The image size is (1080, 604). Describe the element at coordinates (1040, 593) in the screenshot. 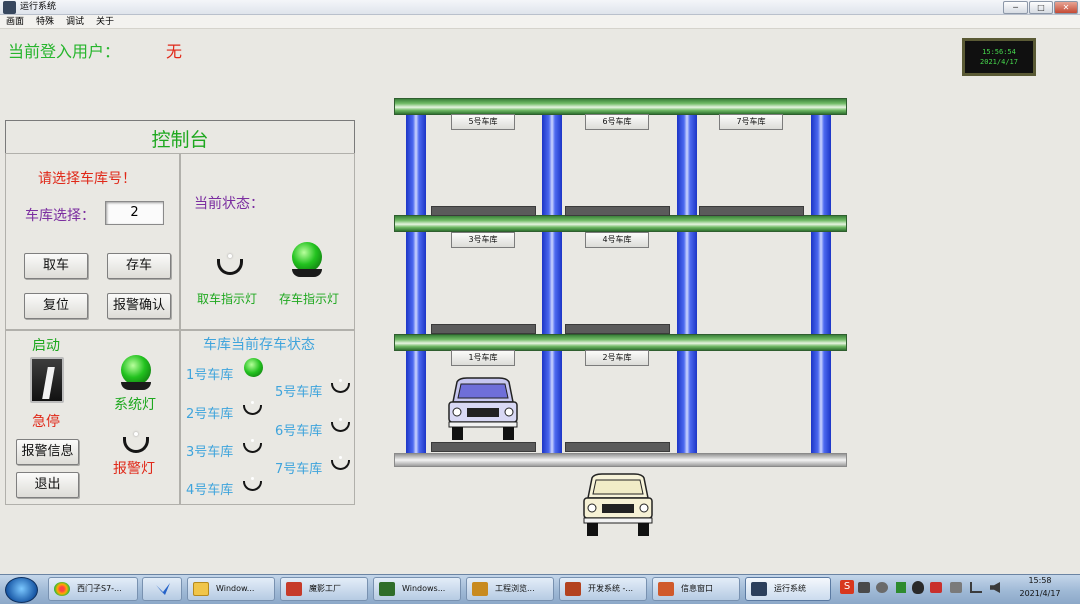

I see `taskbar-clock-date: 2021/4/17` at that location.